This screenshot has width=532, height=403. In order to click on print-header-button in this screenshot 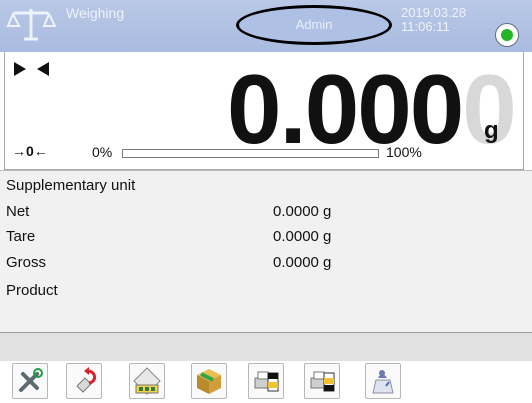, I will do `click(266, 381)`.